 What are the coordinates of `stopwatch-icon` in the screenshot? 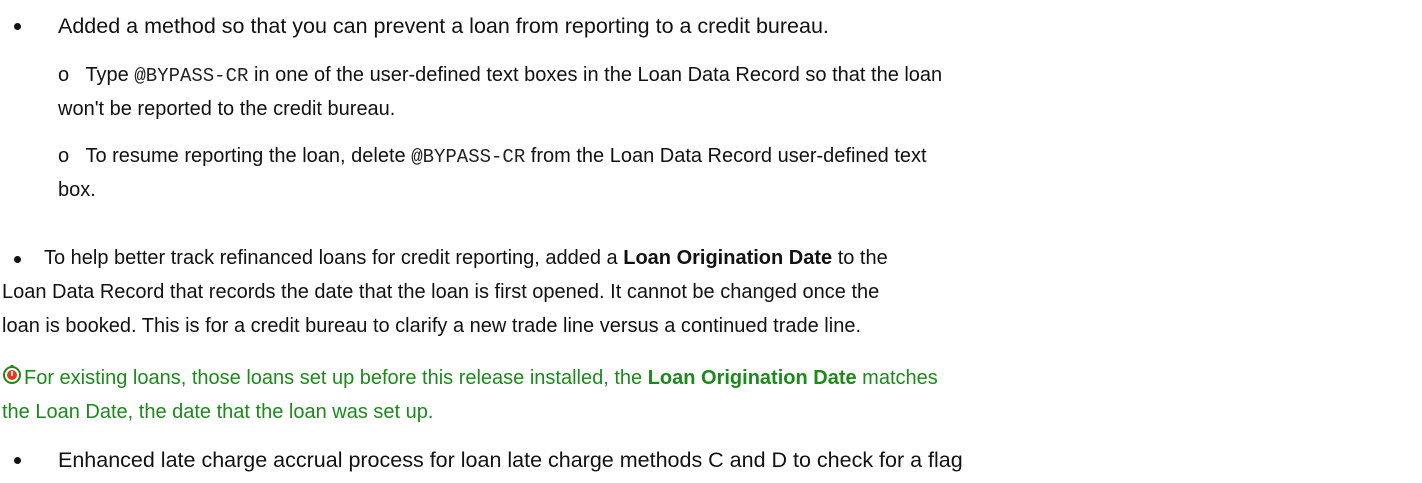 It's located at (12, 374).